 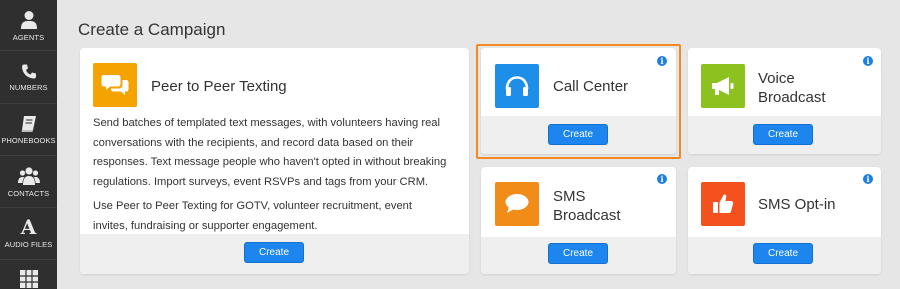 I want to click on call-center-create-button: Create, so click(x=578, y=134).